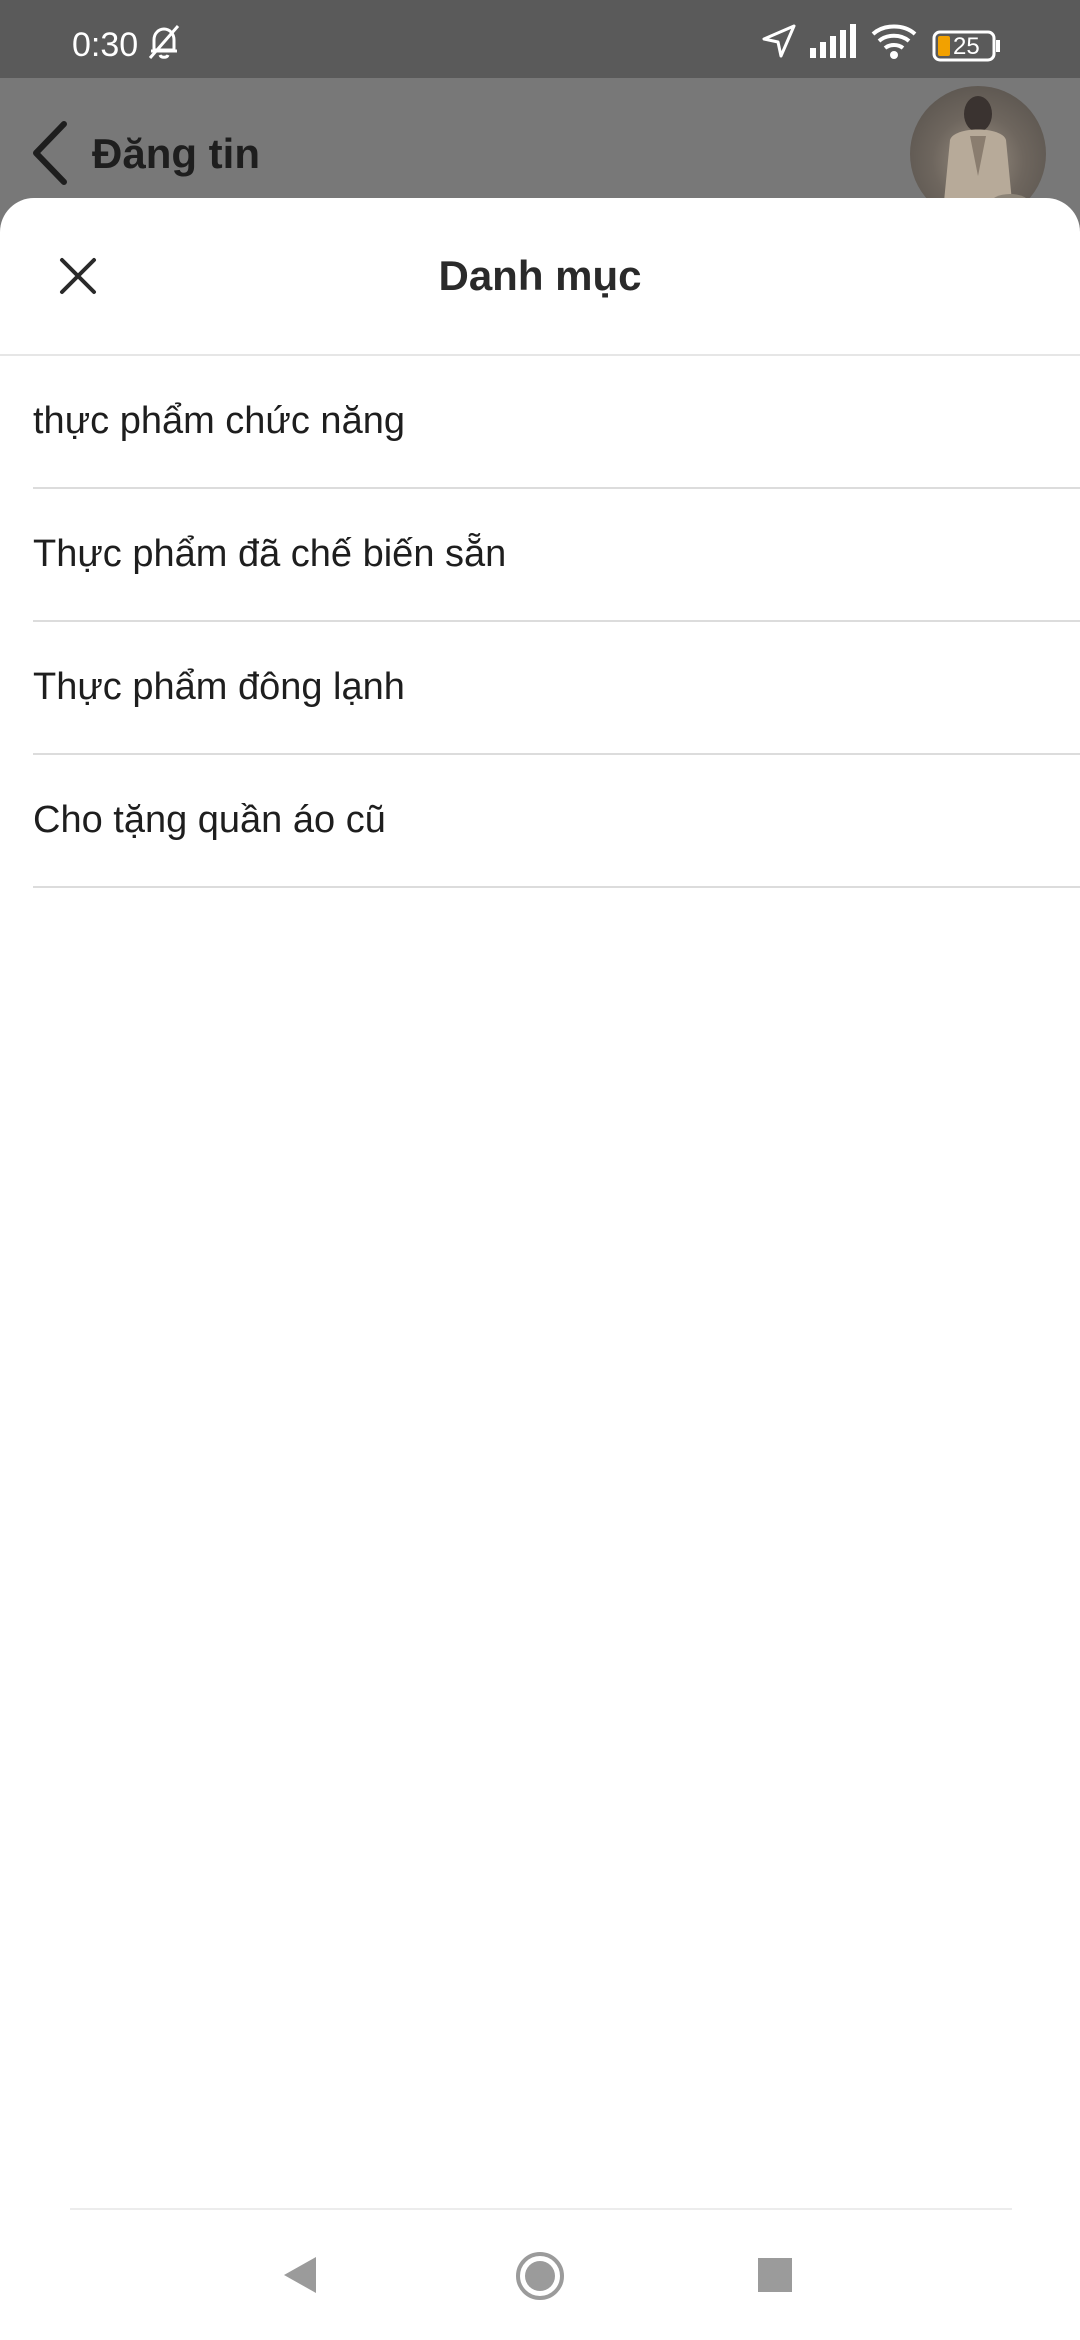 This screenshot has height=2340, width=1080. I want to click on location-arrow-icon, so click(779, 43).